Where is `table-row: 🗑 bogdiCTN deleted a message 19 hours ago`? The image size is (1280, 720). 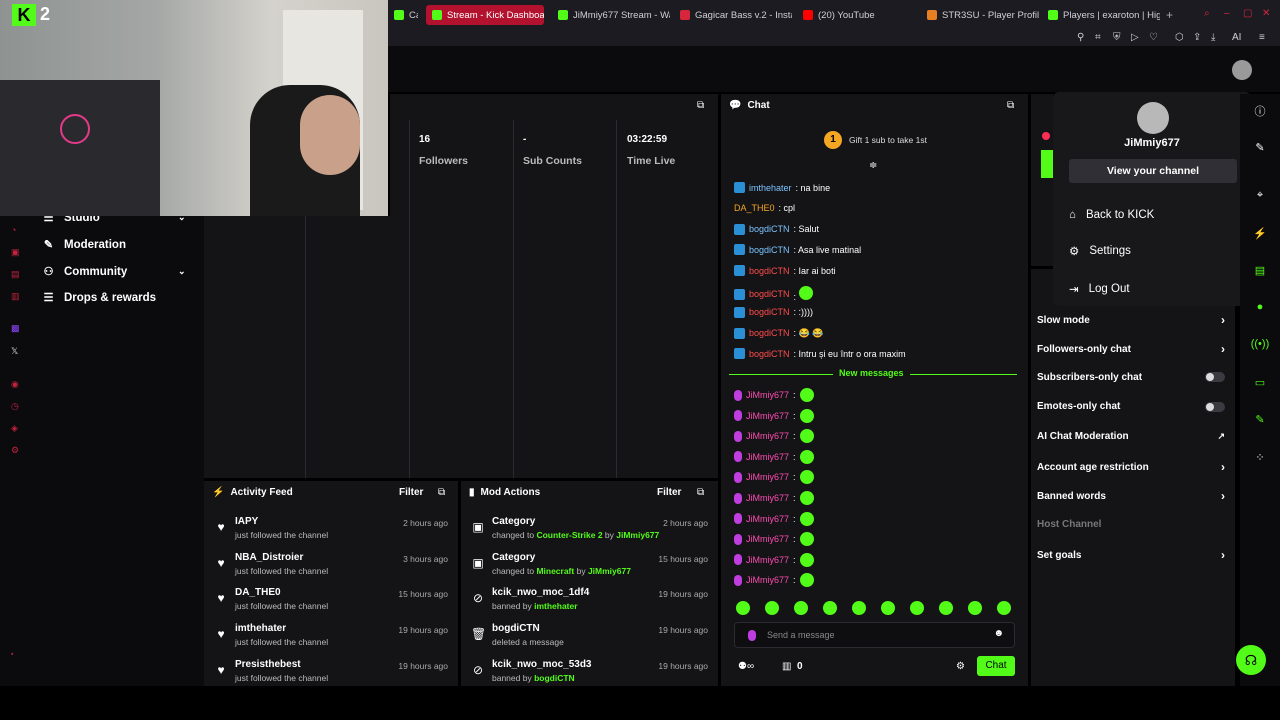 table-row: 🗑 bogdiCTN deleted a message 19 hours ago is located at coordinates (589, 640).